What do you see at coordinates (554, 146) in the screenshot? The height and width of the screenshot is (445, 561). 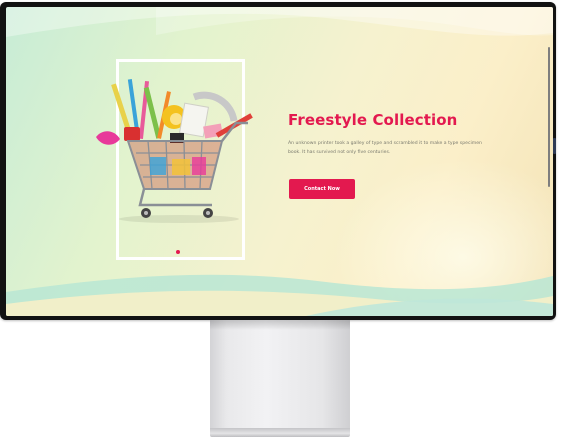 I see `monitor-side-button` at bounding box center [554, 146].